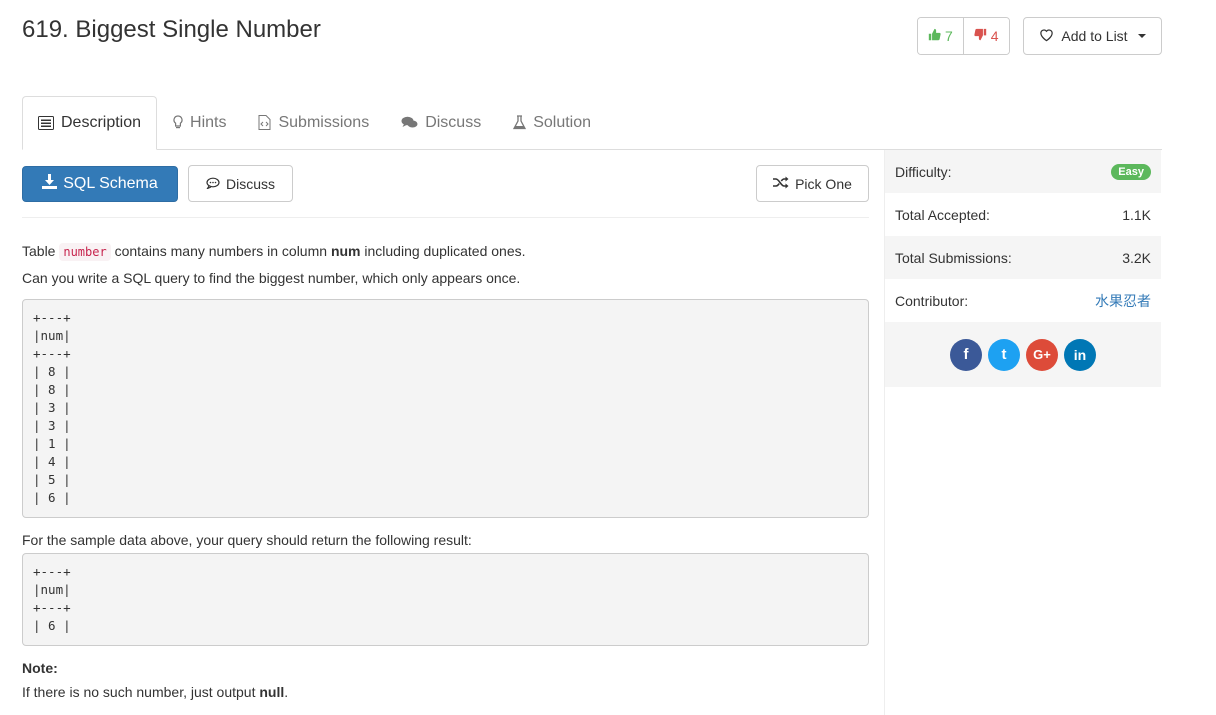 The image size is (1216, 715). I want to click on discuss-label: Discuss, so click(250, 183).